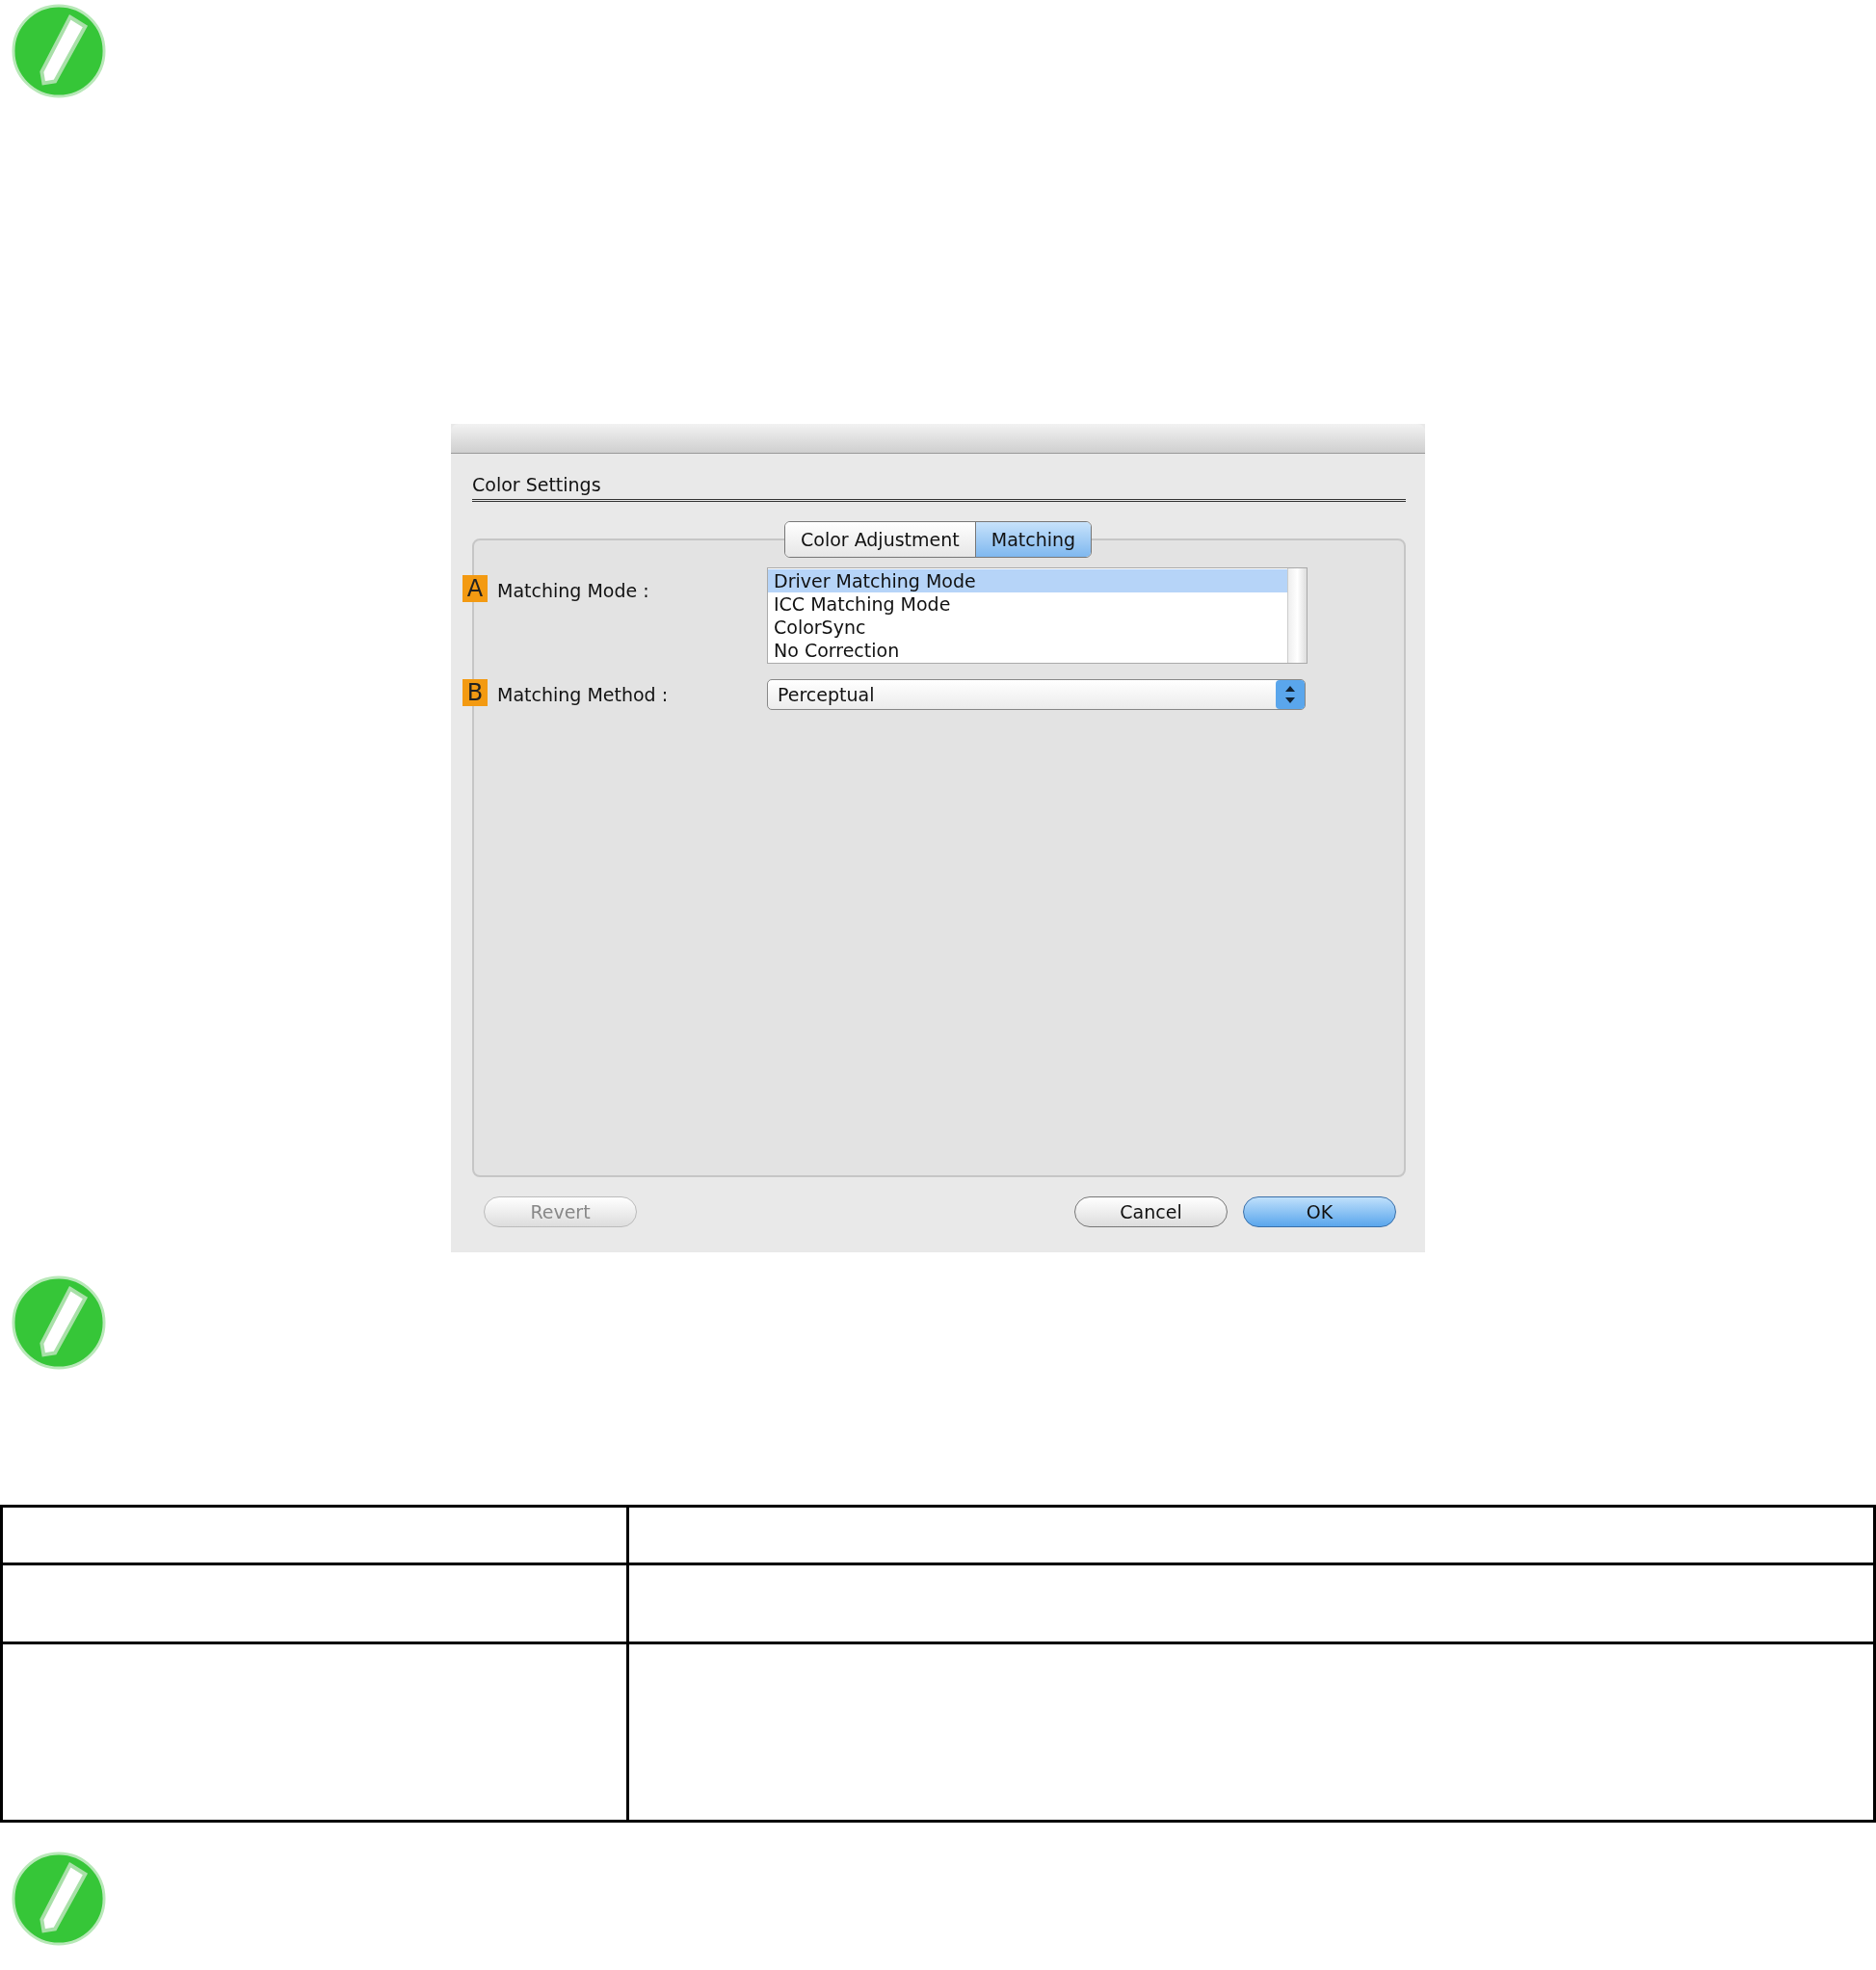 The height and width of the screenshot is (1970, 1876). Describe the element at coordinates (1027, 604) in the screenshot. I see `list-item: ICC Matching Mode` at that location.